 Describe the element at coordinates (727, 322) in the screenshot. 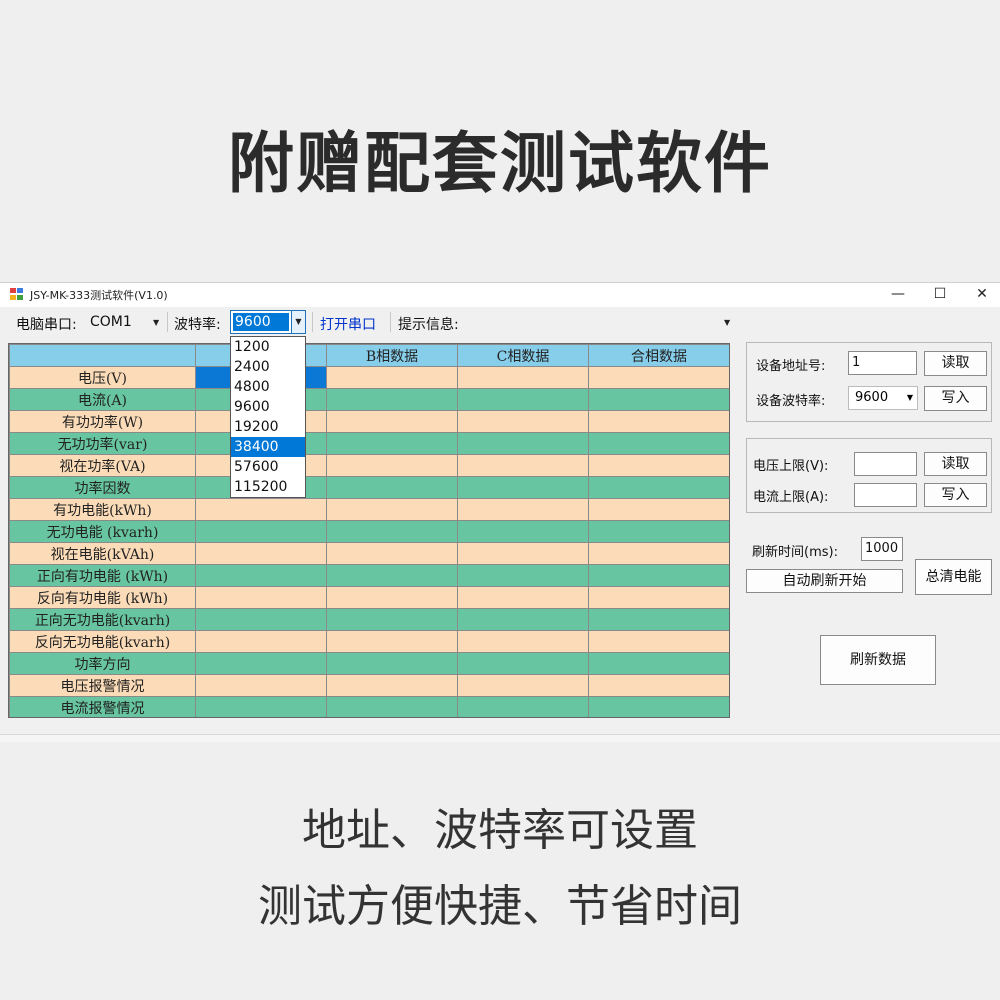

I see `info-dropdown-icon: ▼` at that location.